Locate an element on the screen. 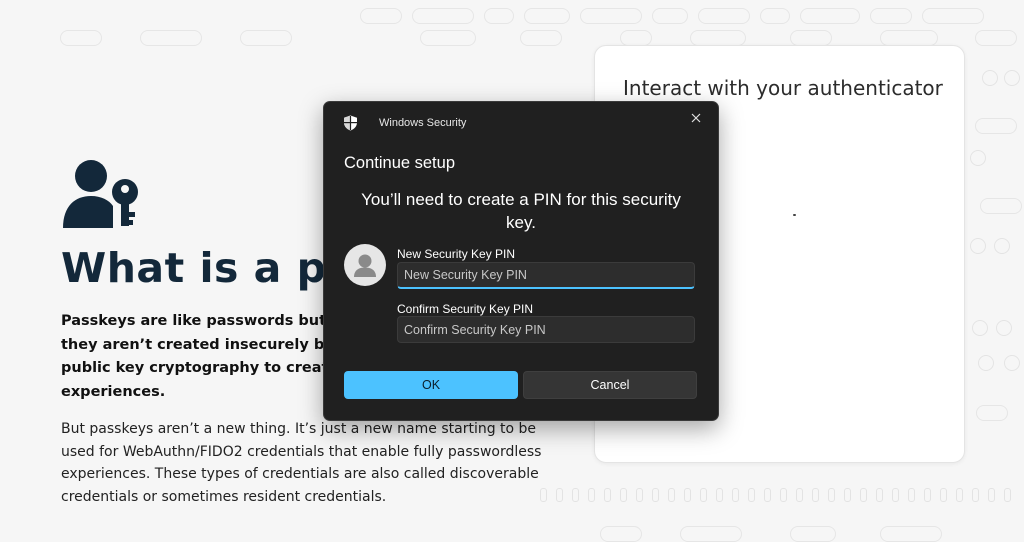  ok-button: OK is located at coordinates (431, 385).